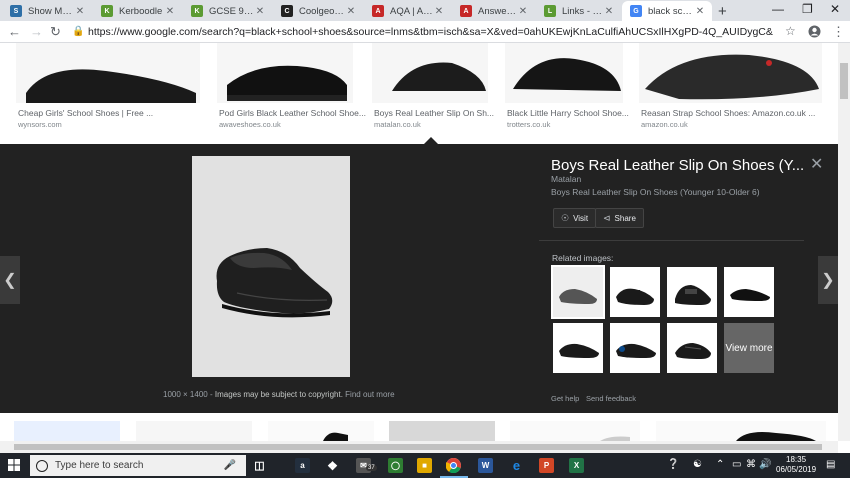  I want to click on forward-button: →, so click(36, 31).